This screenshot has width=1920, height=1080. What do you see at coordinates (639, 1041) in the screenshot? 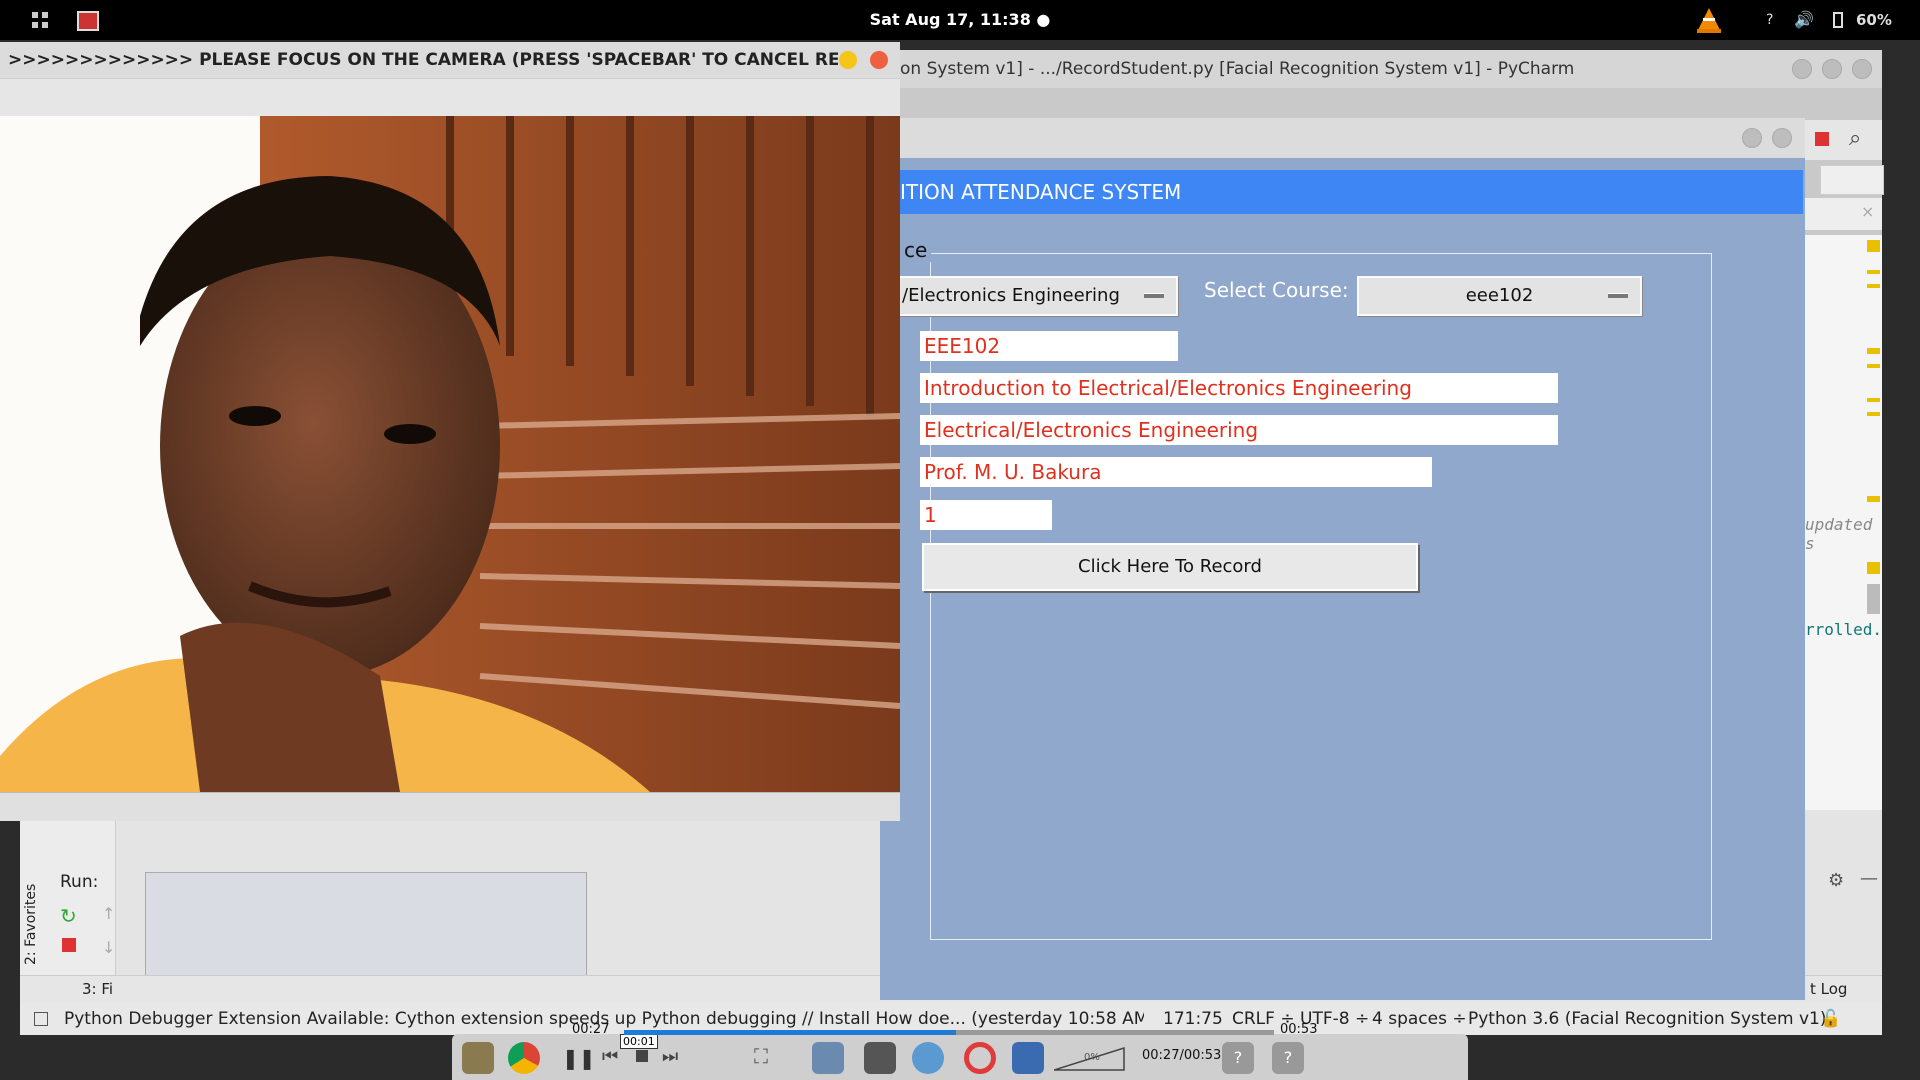
I see `seek-tooltip: 00:01` at bounding box center [639, 1041].